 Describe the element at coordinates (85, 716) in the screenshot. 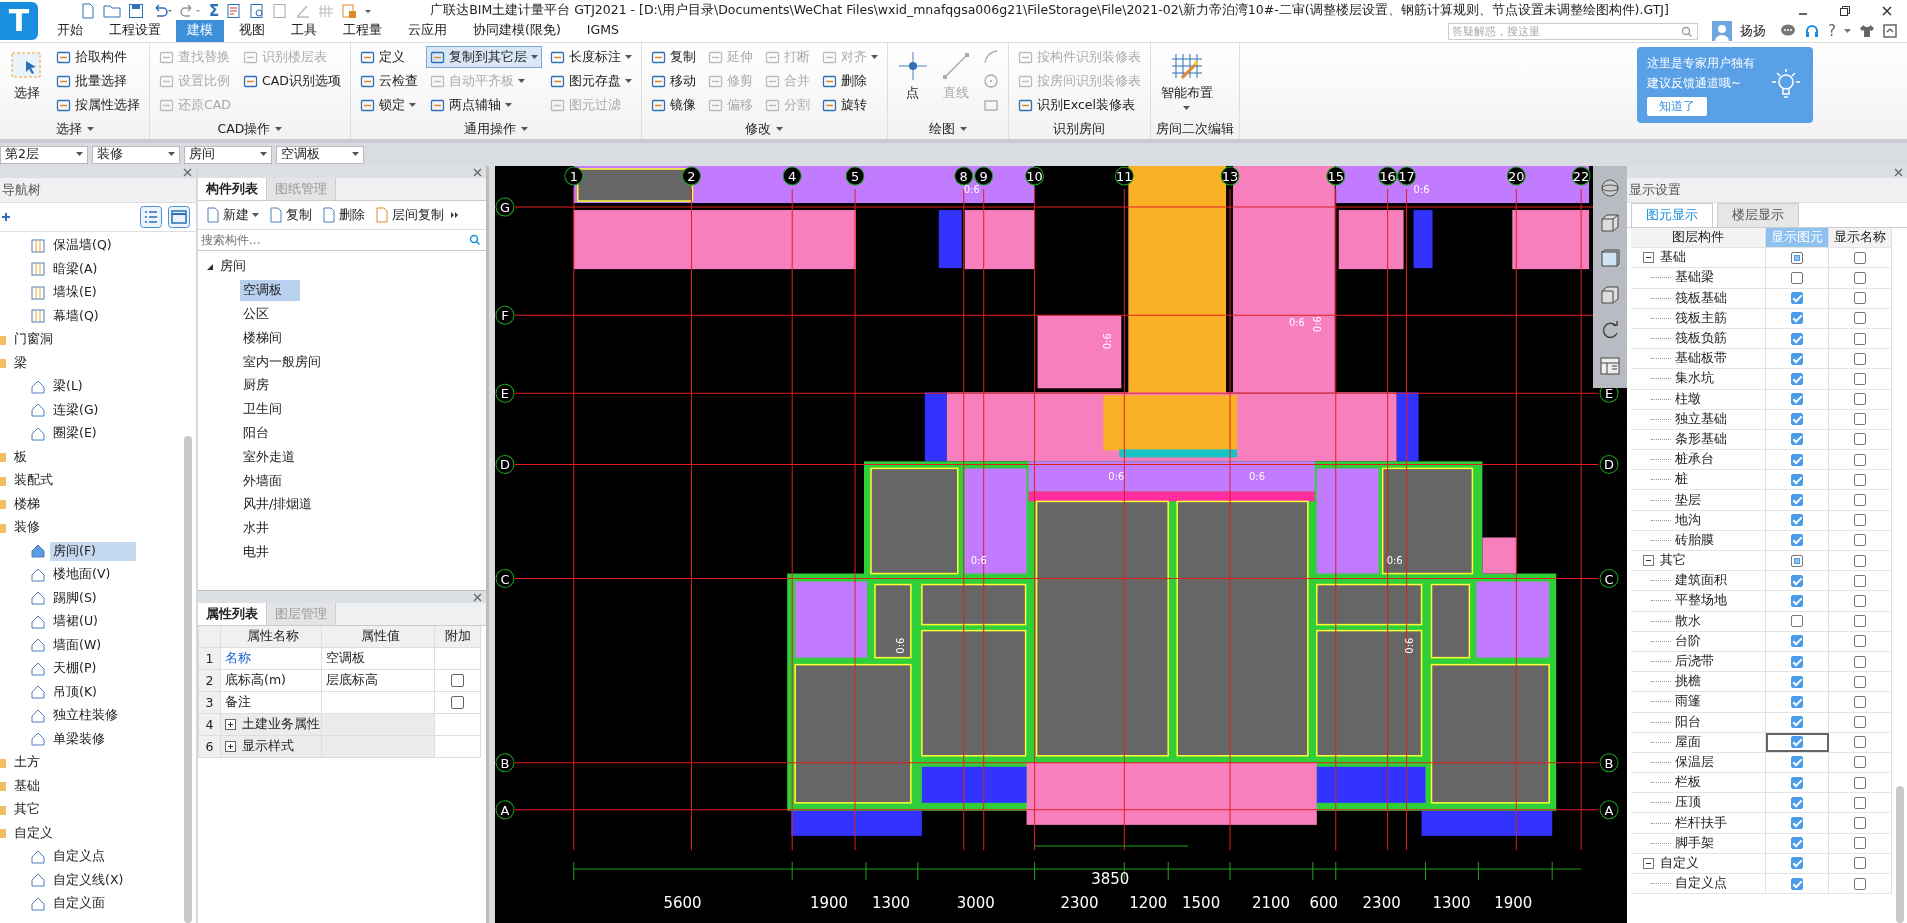

I see `tree-item: 独立柱装修` at that location.